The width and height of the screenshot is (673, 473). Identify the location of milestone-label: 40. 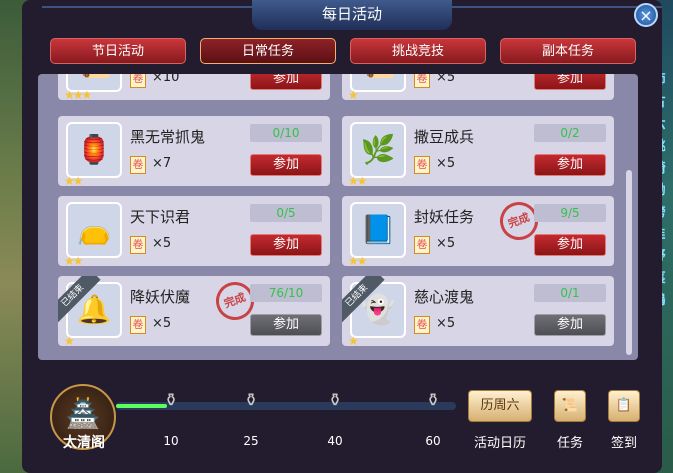
(335, 441).